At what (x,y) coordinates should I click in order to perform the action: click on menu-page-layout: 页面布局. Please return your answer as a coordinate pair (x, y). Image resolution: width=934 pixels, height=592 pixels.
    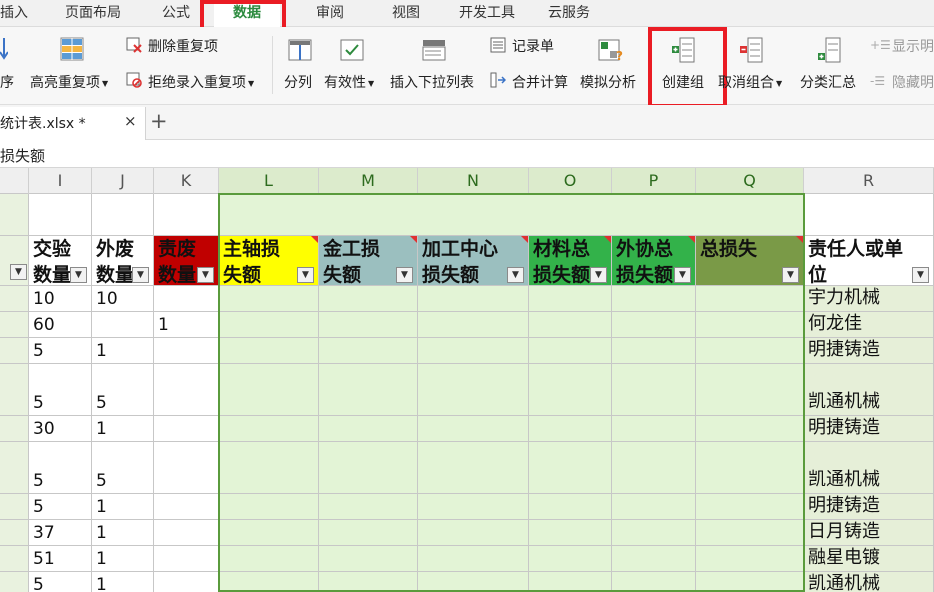
    Looking at the image, I should click on (100, 13).